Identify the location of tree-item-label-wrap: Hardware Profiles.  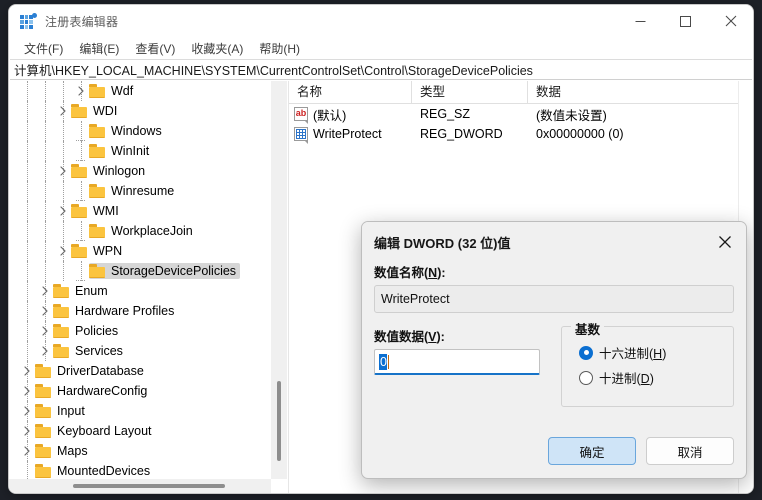
(115, 311).